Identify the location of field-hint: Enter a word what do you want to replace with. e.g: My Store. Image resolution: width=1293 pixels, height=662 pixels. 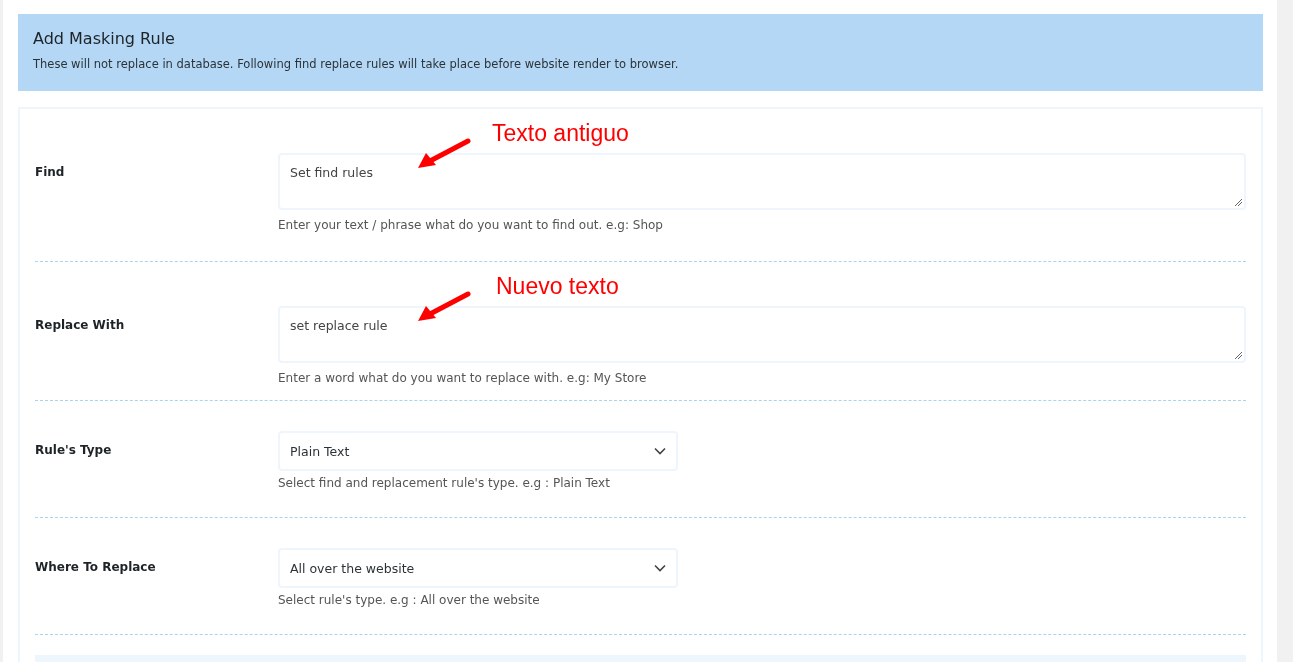
(463, 378).